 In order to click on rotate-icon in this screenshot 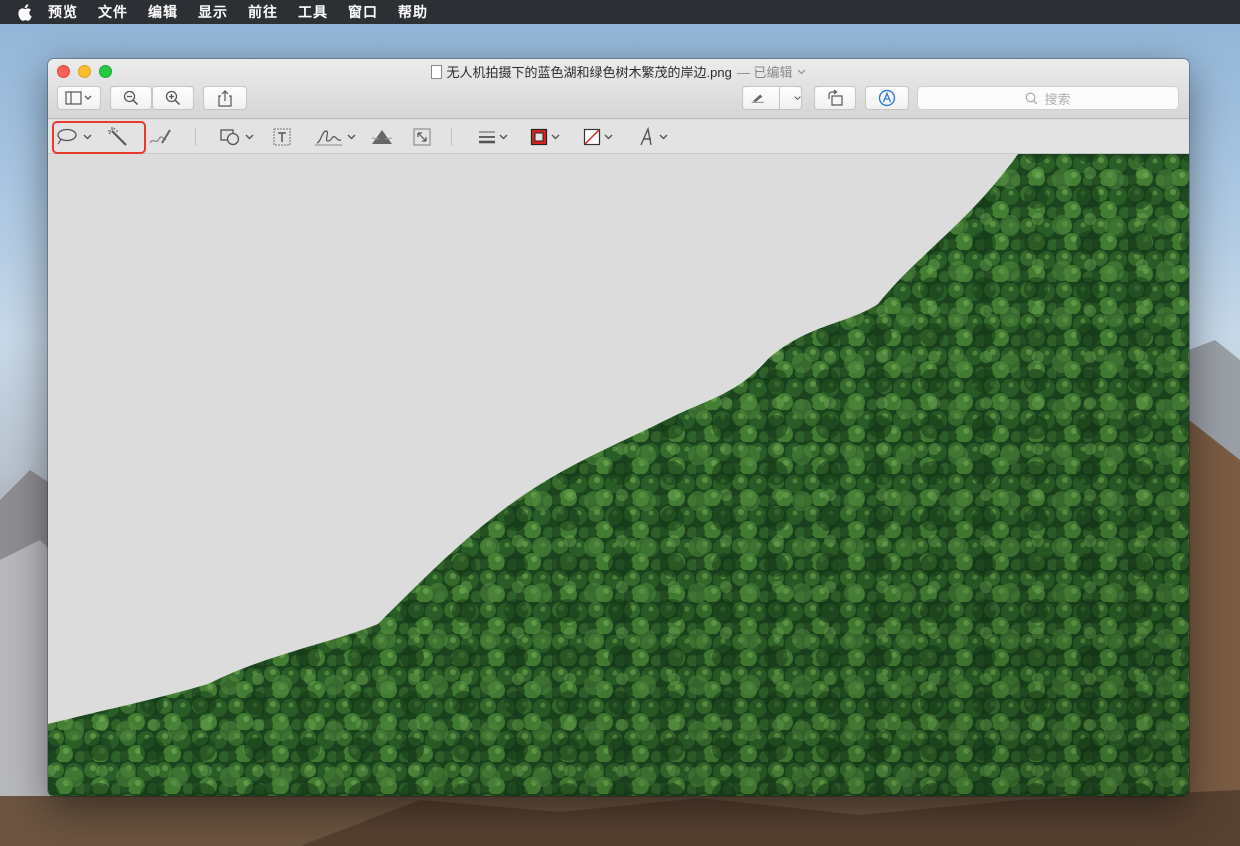, I will do `click(835, 98)`.